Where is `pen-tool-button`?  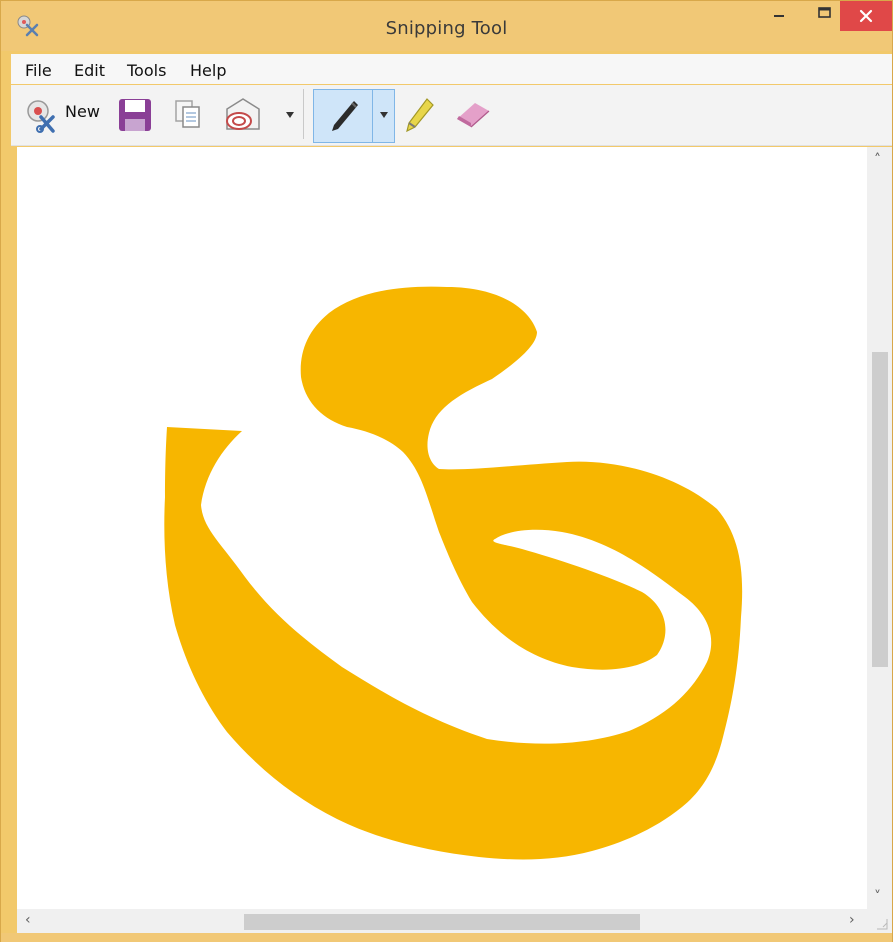 pen-tool-button is located at coordinates (354, 116).